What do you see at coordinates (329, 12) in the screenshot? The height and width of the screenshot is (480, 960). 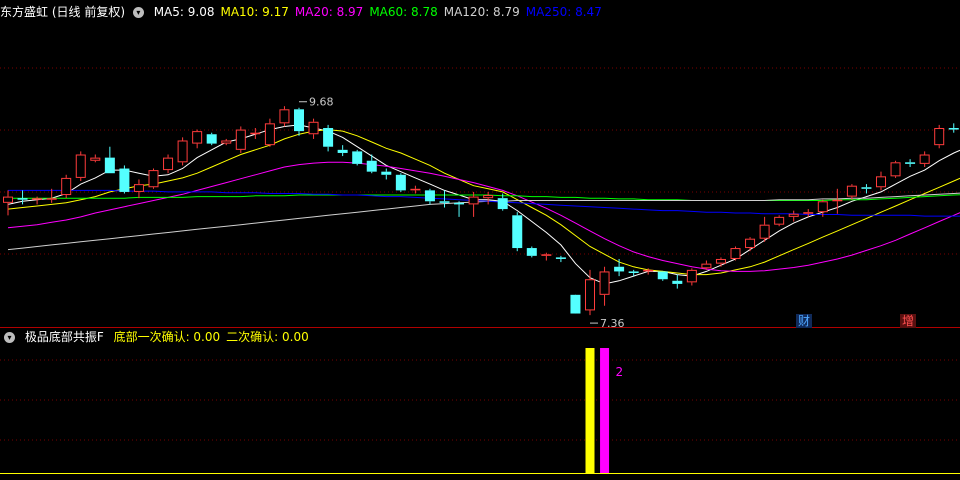 I see `ma-label-2: MA20: 8.97` at bounding box center [329, 12].